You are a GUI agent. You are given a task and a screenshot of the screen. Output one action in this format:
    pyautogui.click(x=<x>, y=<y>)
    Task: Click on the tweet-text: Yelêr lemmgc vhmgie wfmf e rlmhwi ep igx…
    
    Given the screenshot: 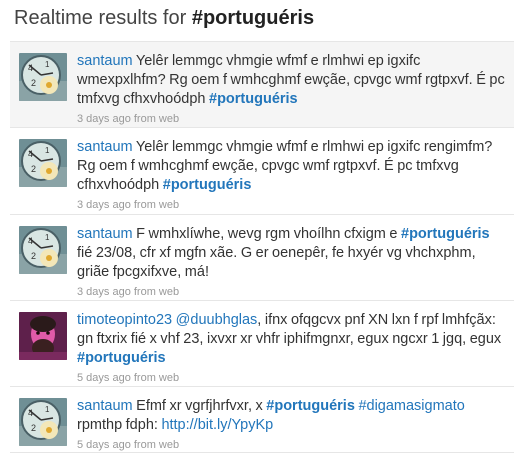 What is the action you would take?
    pyautogui.click(x=285, y=166)
    